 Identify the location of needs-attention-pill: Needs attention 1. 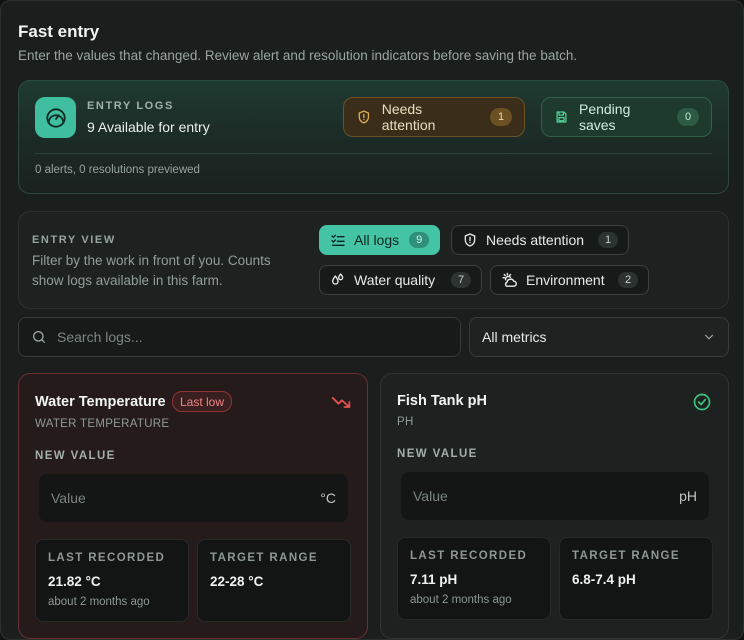
(434, 117).